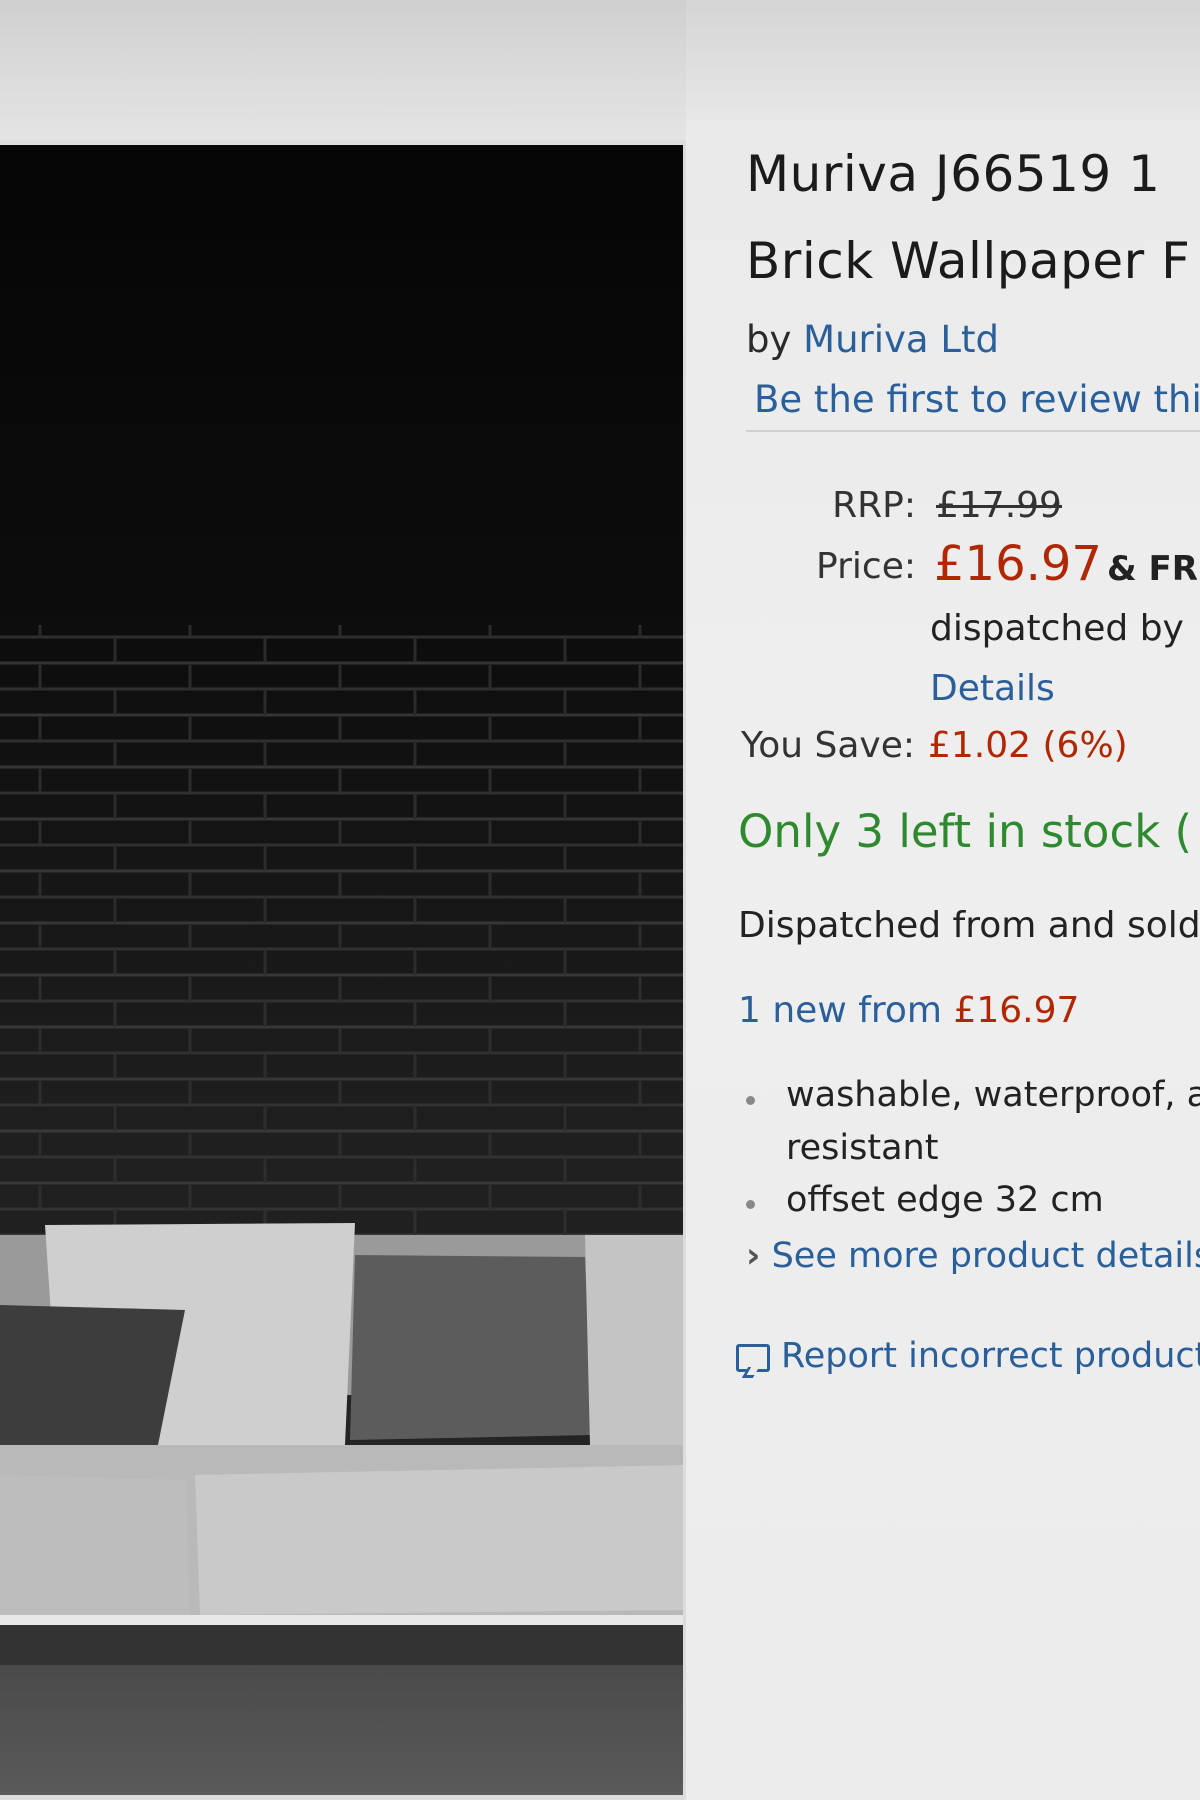 The width and height of the screenshot is (1200, 1800). Describe the element at coordinates (862, 1148) in the screenshot. I see `feature-bullet-1-line2: resistant` at that location.